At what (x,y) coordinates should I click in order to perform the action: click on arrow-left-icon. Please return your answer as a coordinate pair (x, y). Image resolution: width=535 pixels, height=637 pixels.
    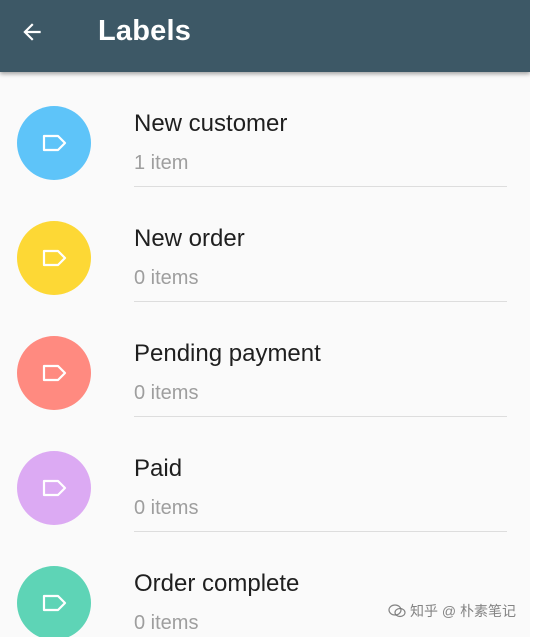
    Looking at the image, I should click on (32, 32).